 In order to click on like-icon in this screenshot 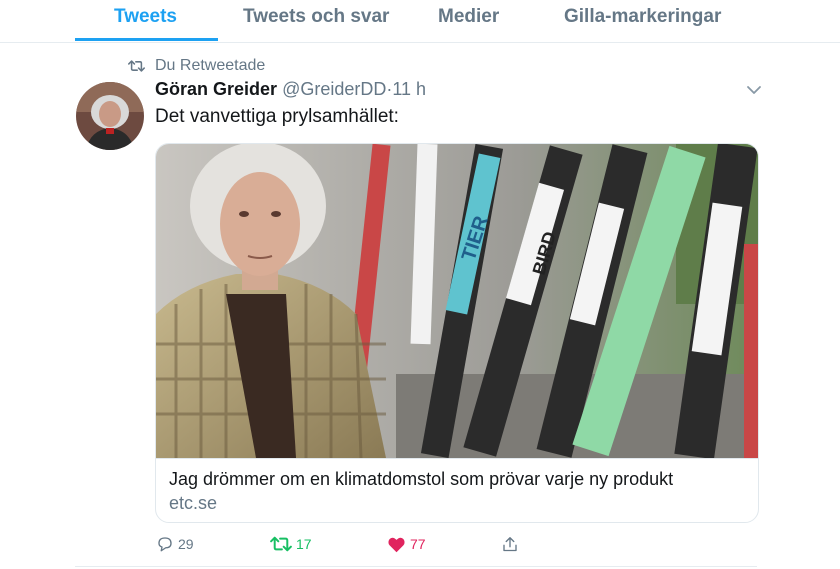, I will do `click(396, 544)`.